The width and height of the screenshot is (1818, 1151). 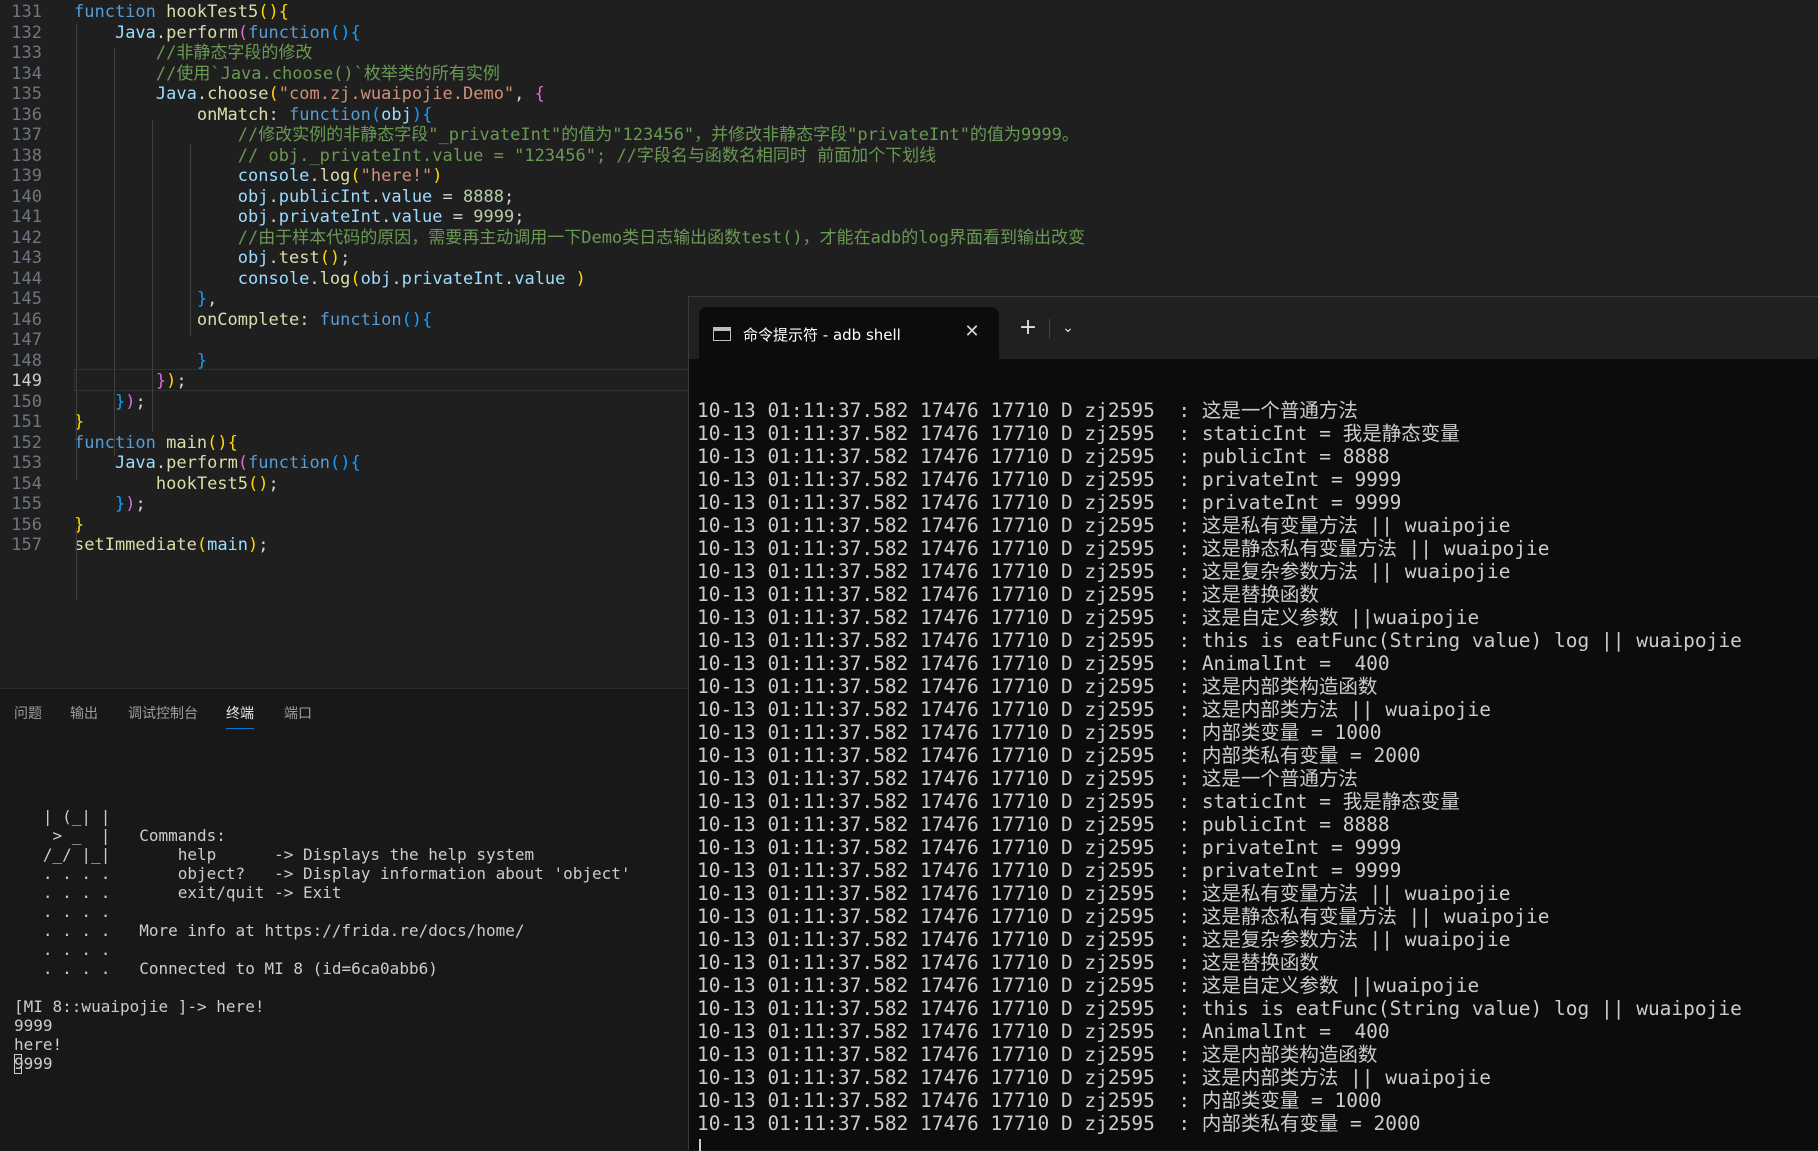 I want to click on indent-guide, so click(x=152, y=276).